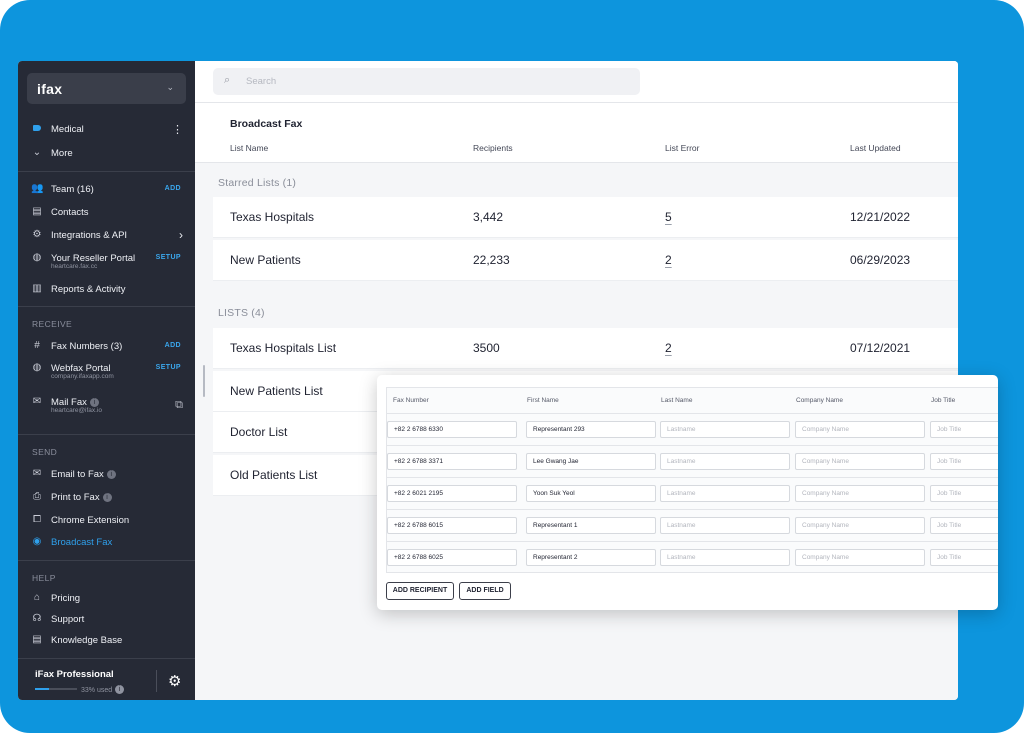  I want to click on sidebar-item-chrome-extension: ⧠ Chrome Extension, so click(106, 521).